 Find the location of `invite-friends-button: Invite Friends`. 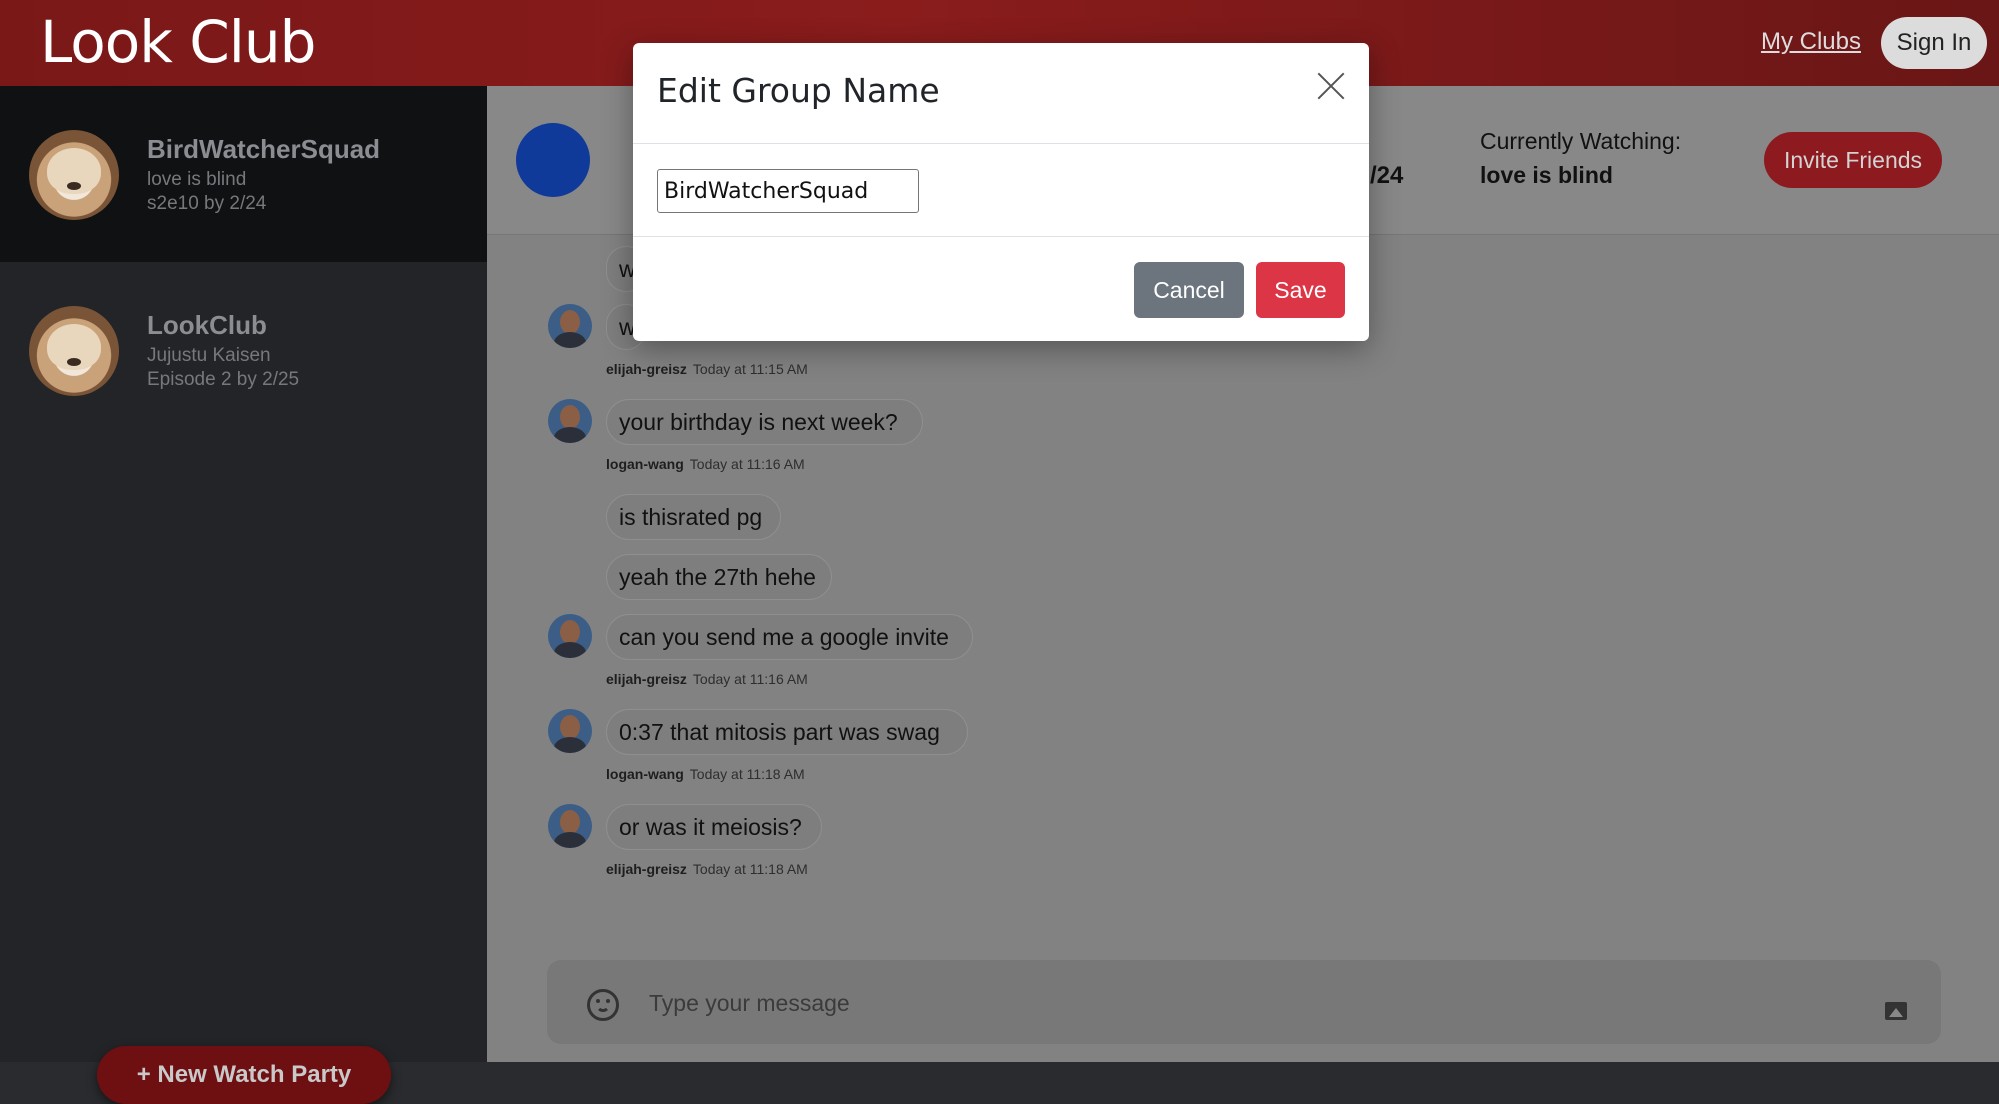

invite-friends-button: Invite Friends is located at coordinates (1853, 160).